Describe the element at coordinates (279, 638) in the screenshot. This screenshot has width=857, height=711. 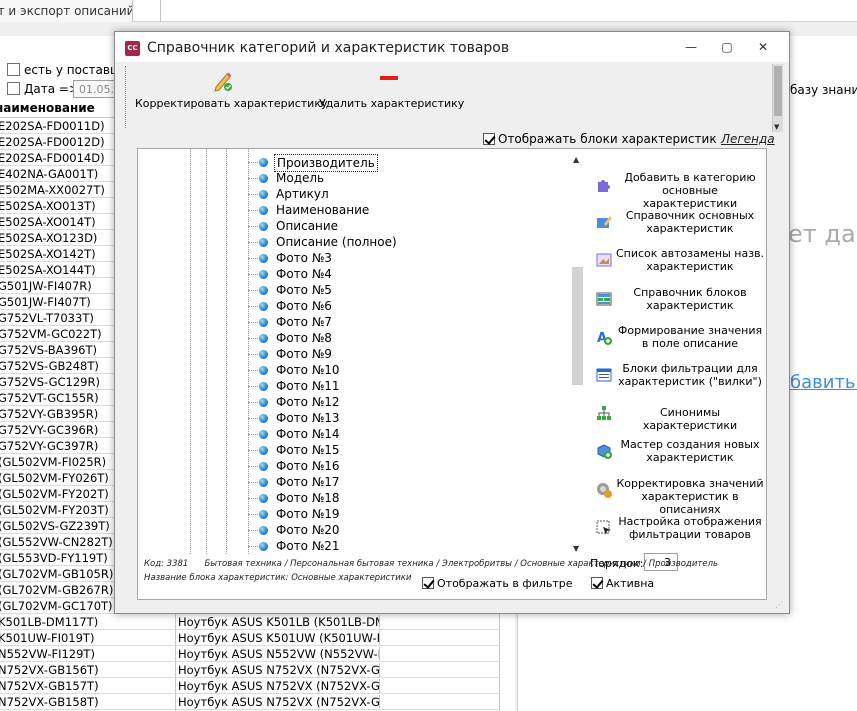
I see `row-name: Ноутбук ASUS K501UW (K501UW-FI019T` at that location.